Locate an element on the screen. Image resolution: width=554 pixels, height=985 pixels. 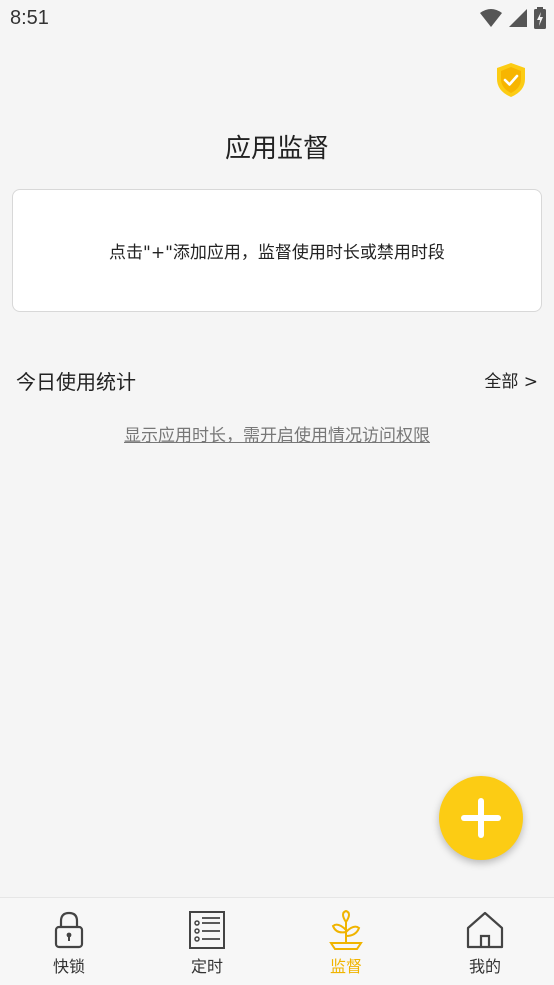
status-icons is located at coordinates (513, 18).